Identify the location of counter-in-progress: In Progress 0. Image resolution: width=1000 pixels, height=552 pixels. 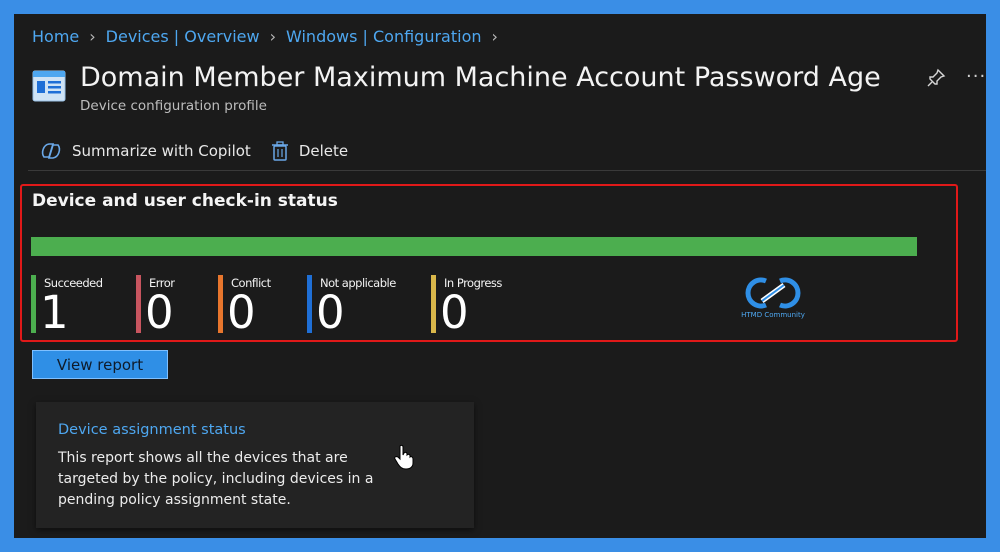
(486, 307).